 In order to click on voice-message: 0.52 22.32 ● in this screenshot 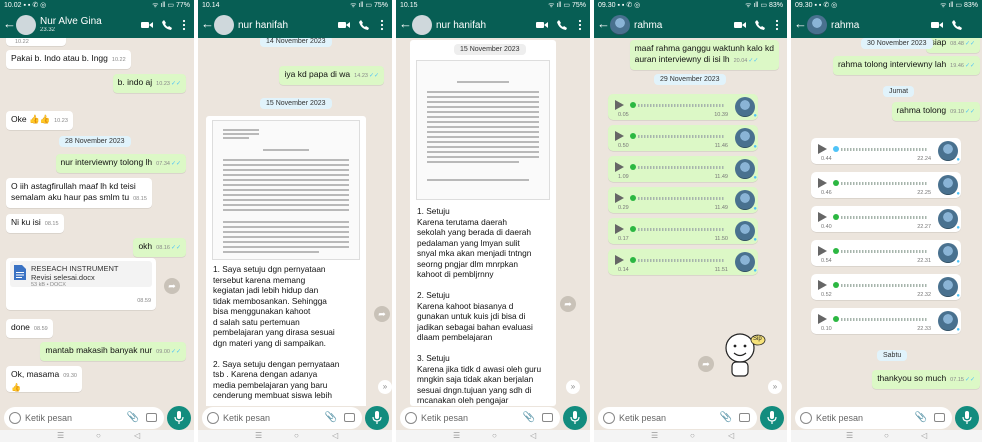, I will do `click(886, 287)`.